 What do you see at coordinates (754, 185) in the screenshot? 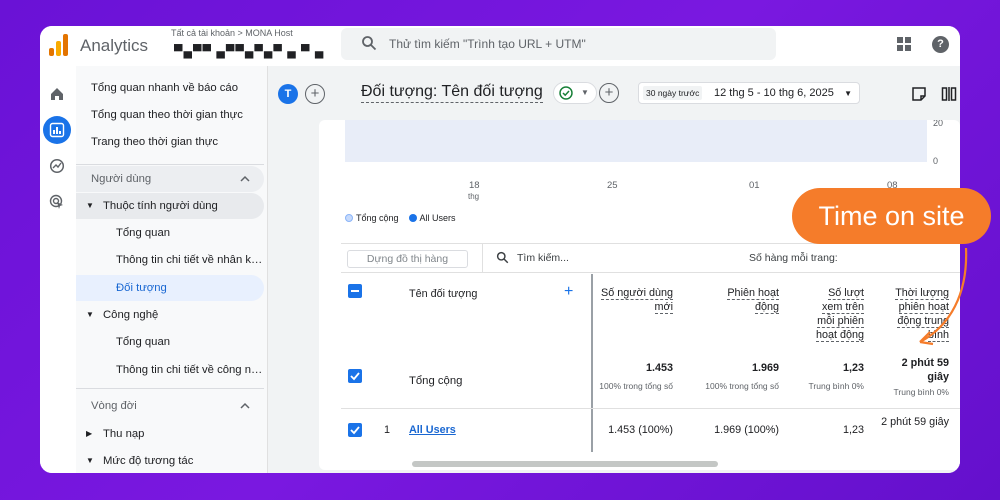
I see `x-tick: 01` at bounding box center [754, 185].